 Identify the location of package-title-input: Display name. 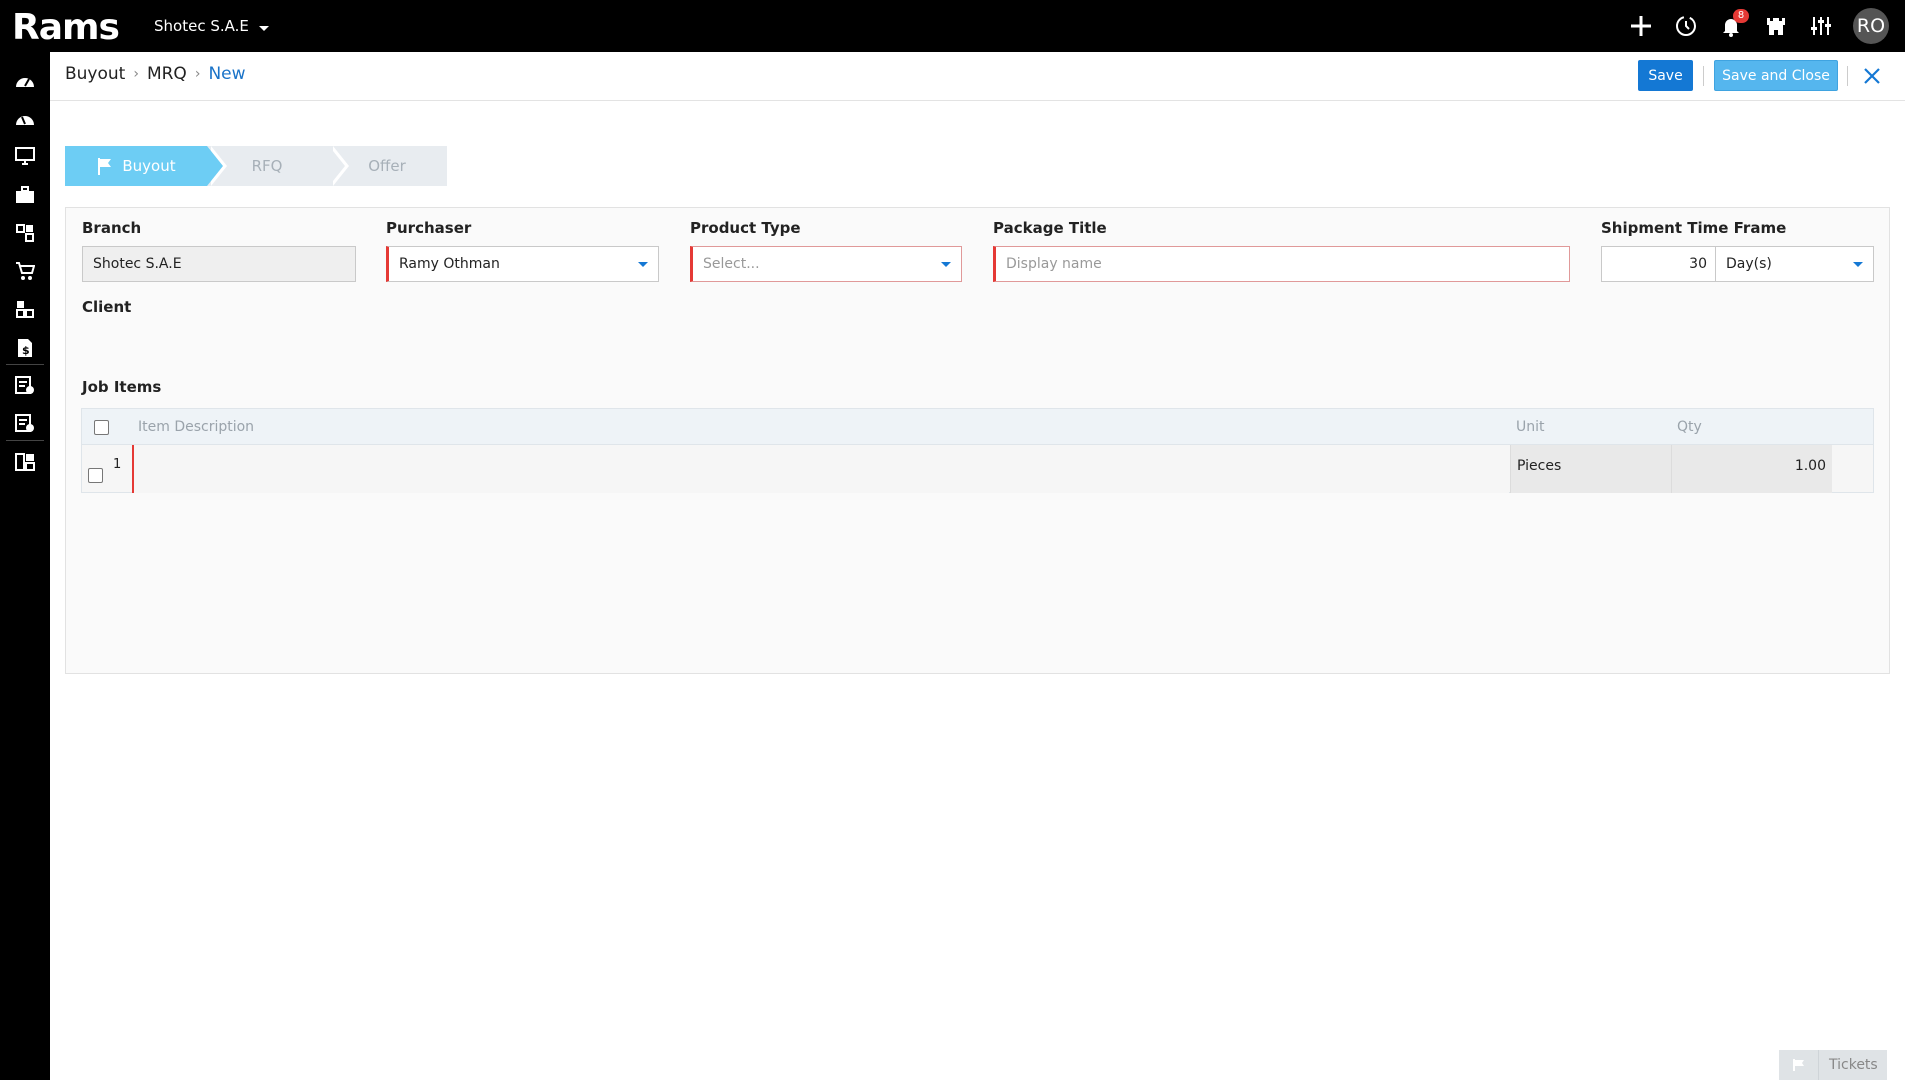
(1281, 264).